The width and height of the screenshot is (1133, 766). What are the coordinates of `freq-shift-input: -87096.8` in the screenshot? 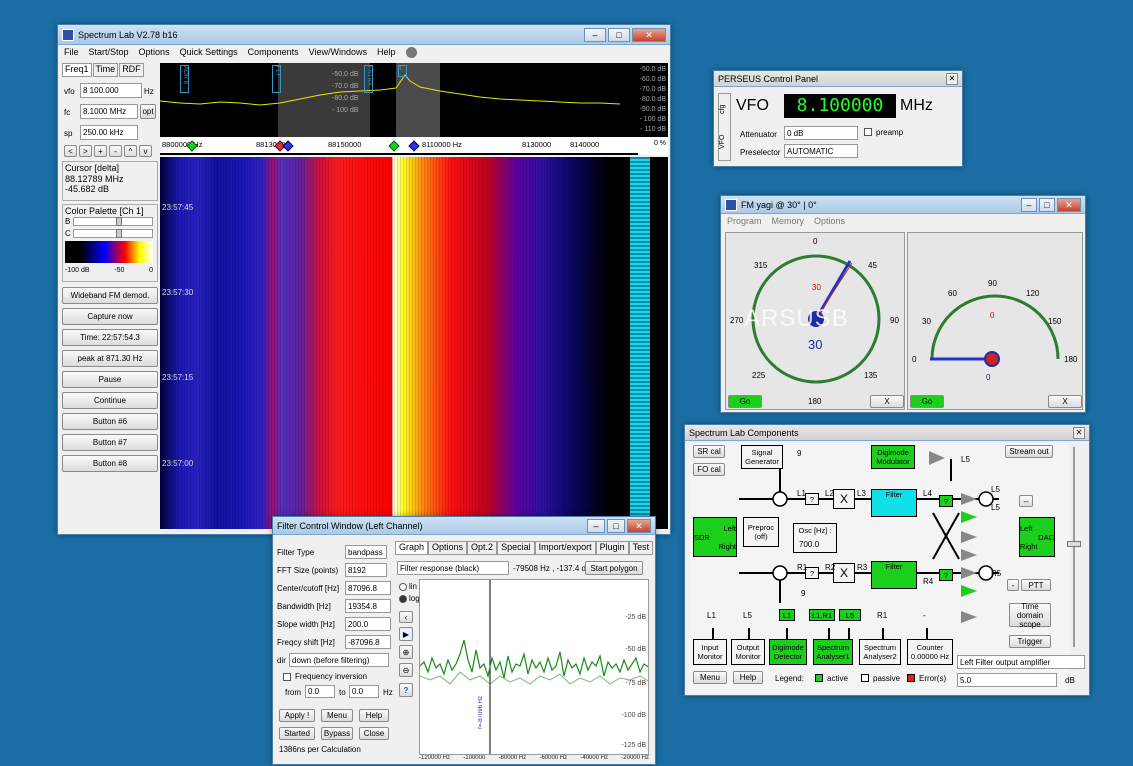 It's located at (368, 642).